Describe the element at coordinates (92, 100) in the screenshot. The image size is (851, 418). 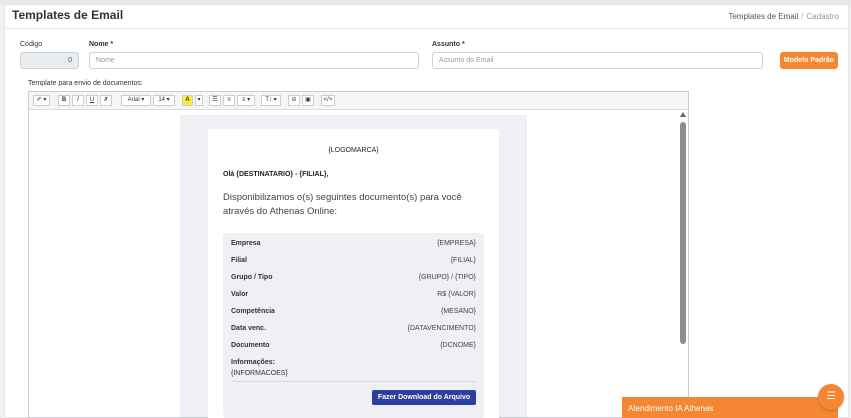
I see `underline-button: U` at that location.